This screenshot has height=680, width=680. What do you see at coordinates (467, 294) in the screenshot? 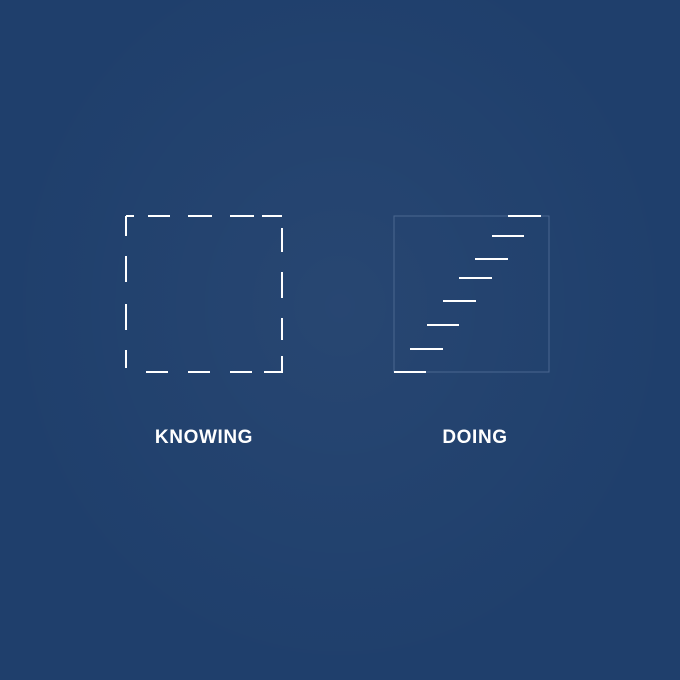
I see `staircase-icon` at bounding box center [467, 294].